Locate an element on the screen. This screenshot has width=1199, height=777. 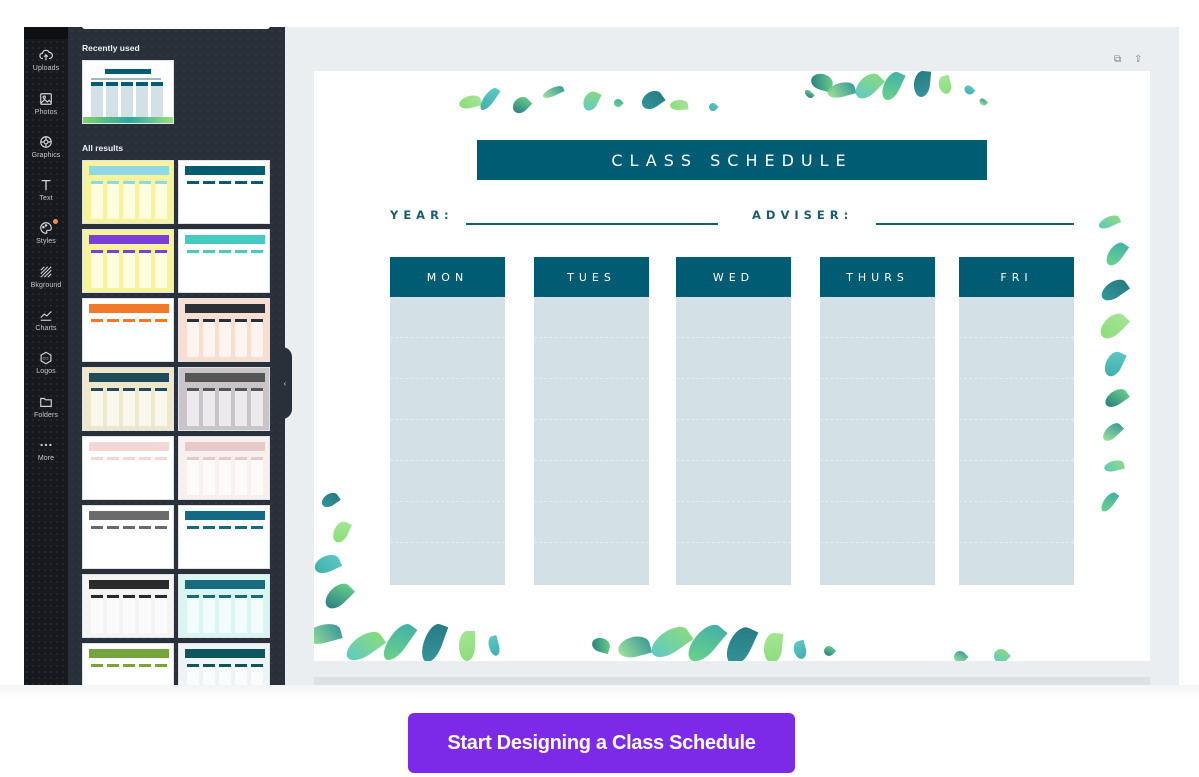
rail-item-styles: Styles is located at coordinates (46, 239).